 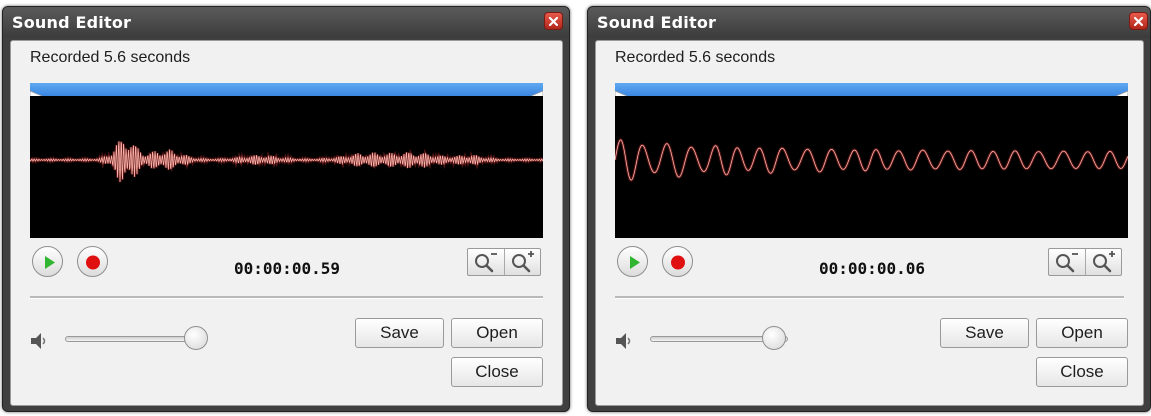 I want to click on volume-slider-track, so click(x=134, y=339).